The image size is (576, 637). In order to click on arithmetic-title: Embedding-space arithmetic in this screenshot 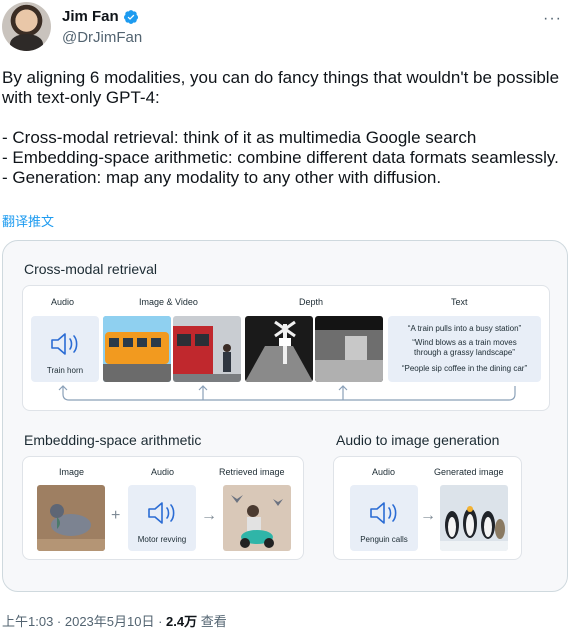, I will do `click(113, 440)`.